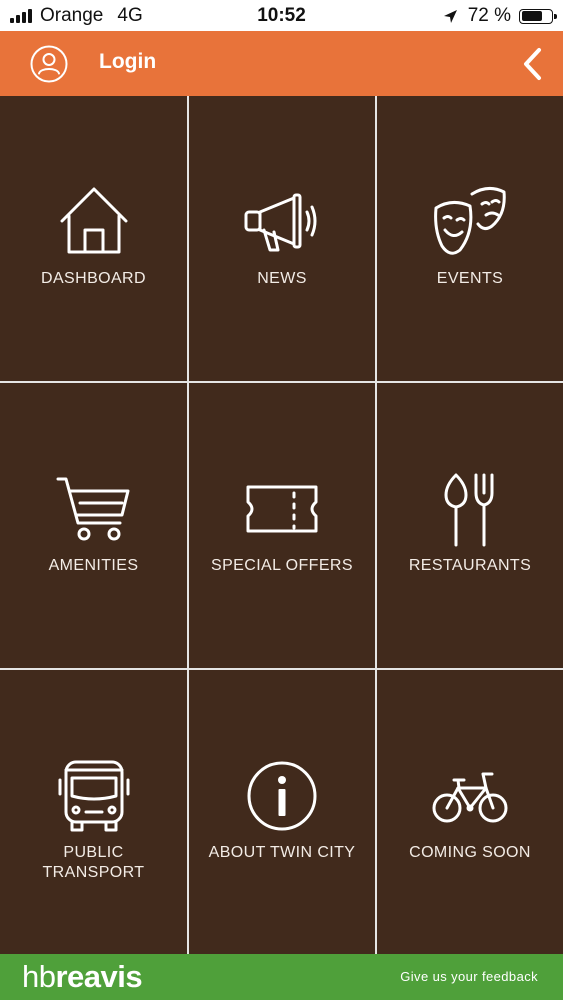  I want to click on menu-tile-special-offers: SPECIAL OFFERS, so click(282, 525).